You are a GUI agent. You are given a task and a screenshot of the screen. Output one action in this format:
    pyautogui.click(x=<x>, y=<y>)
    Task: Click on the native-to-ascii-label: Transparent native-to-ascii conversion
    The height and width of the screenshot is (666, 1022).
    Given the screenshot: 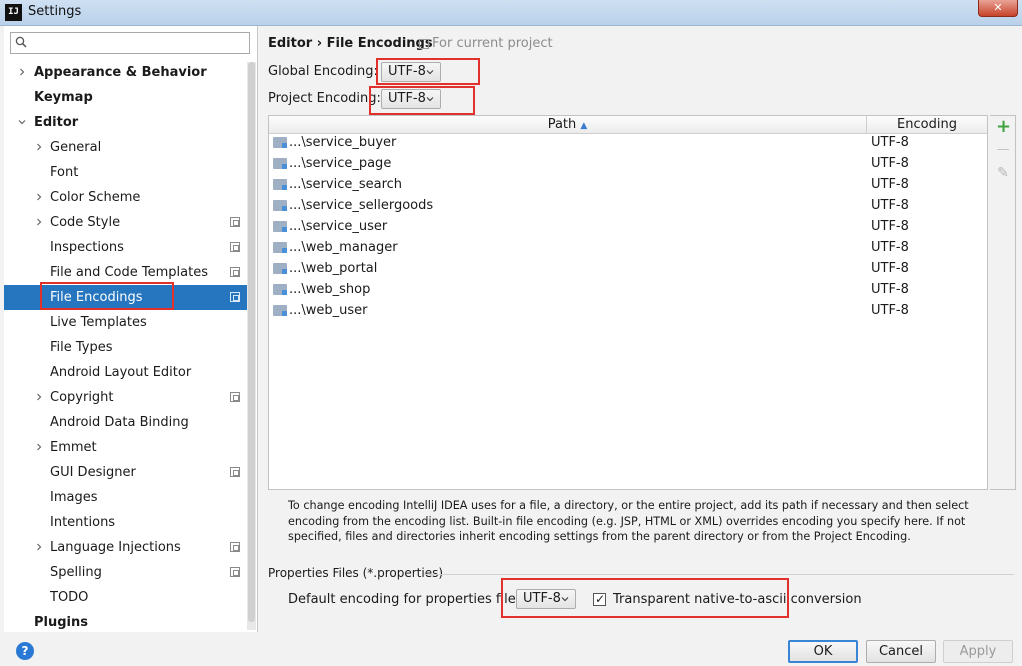 What is the action you would take?
    pyautogui.click(x=737, y=599)
    